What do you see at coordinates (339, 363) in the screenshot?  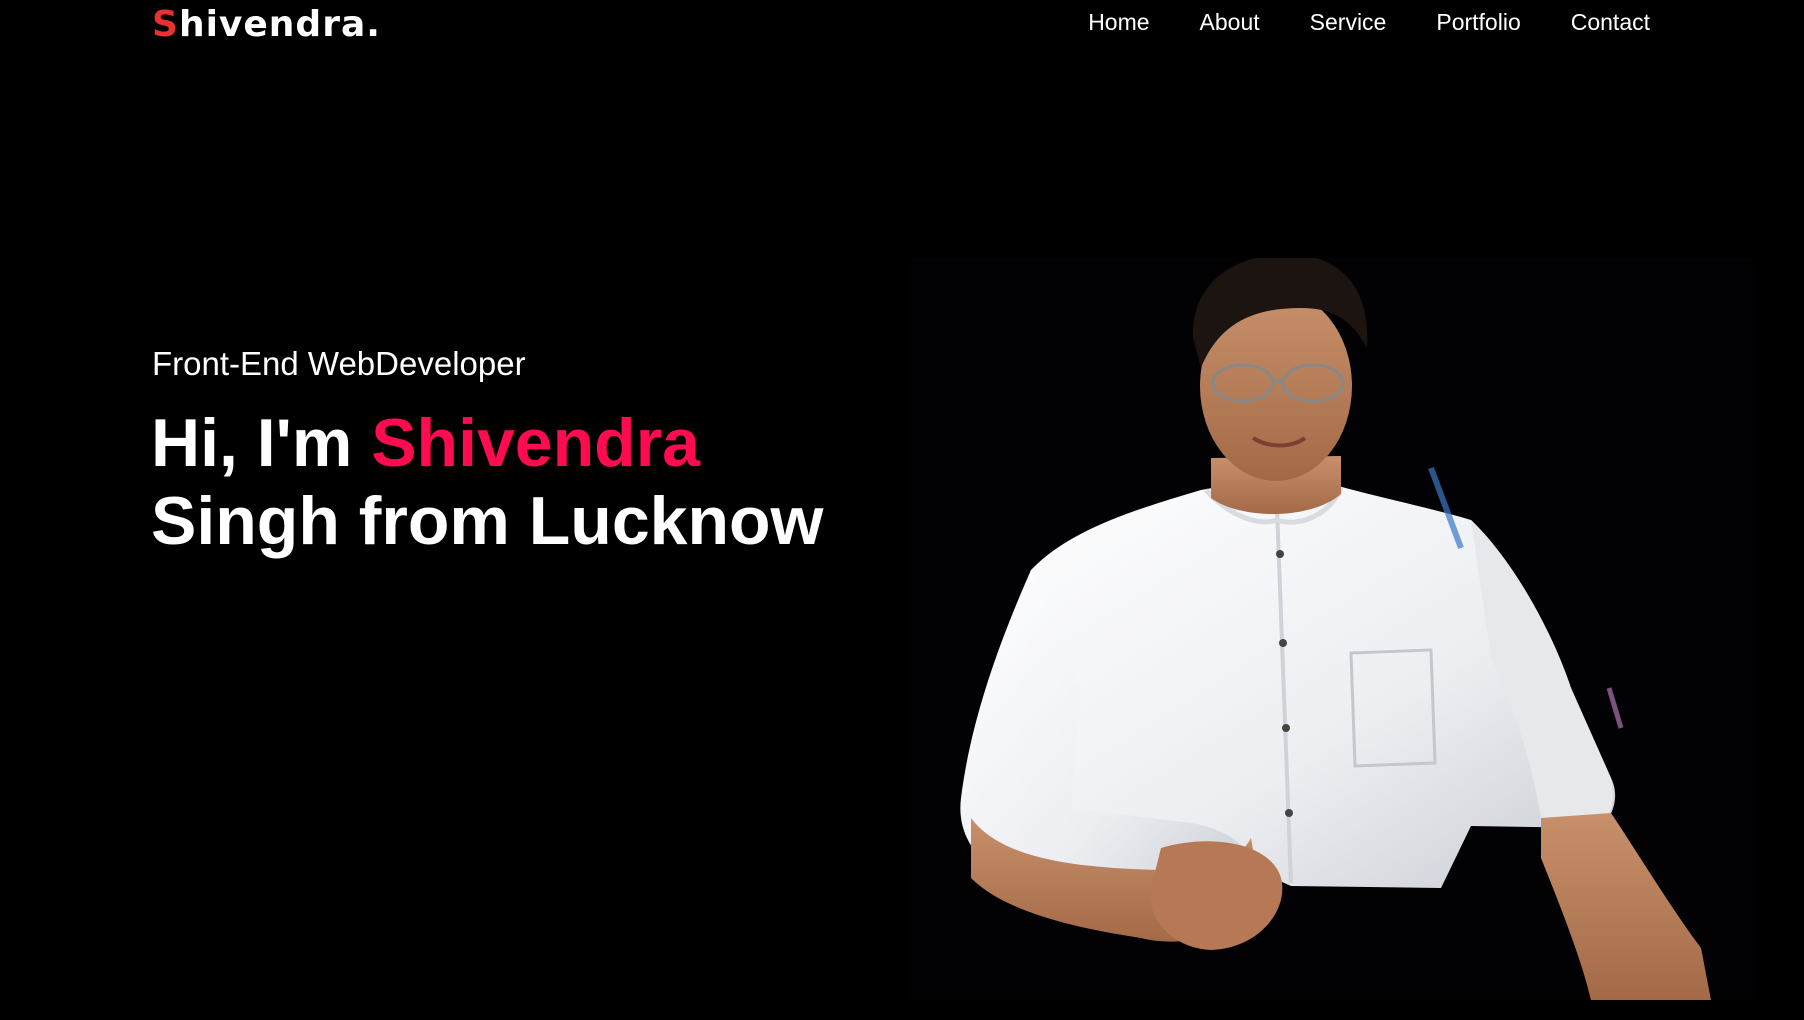 I see `hero-subtitle: Front-End WebDeveloper` at bounding box center [339, 363].